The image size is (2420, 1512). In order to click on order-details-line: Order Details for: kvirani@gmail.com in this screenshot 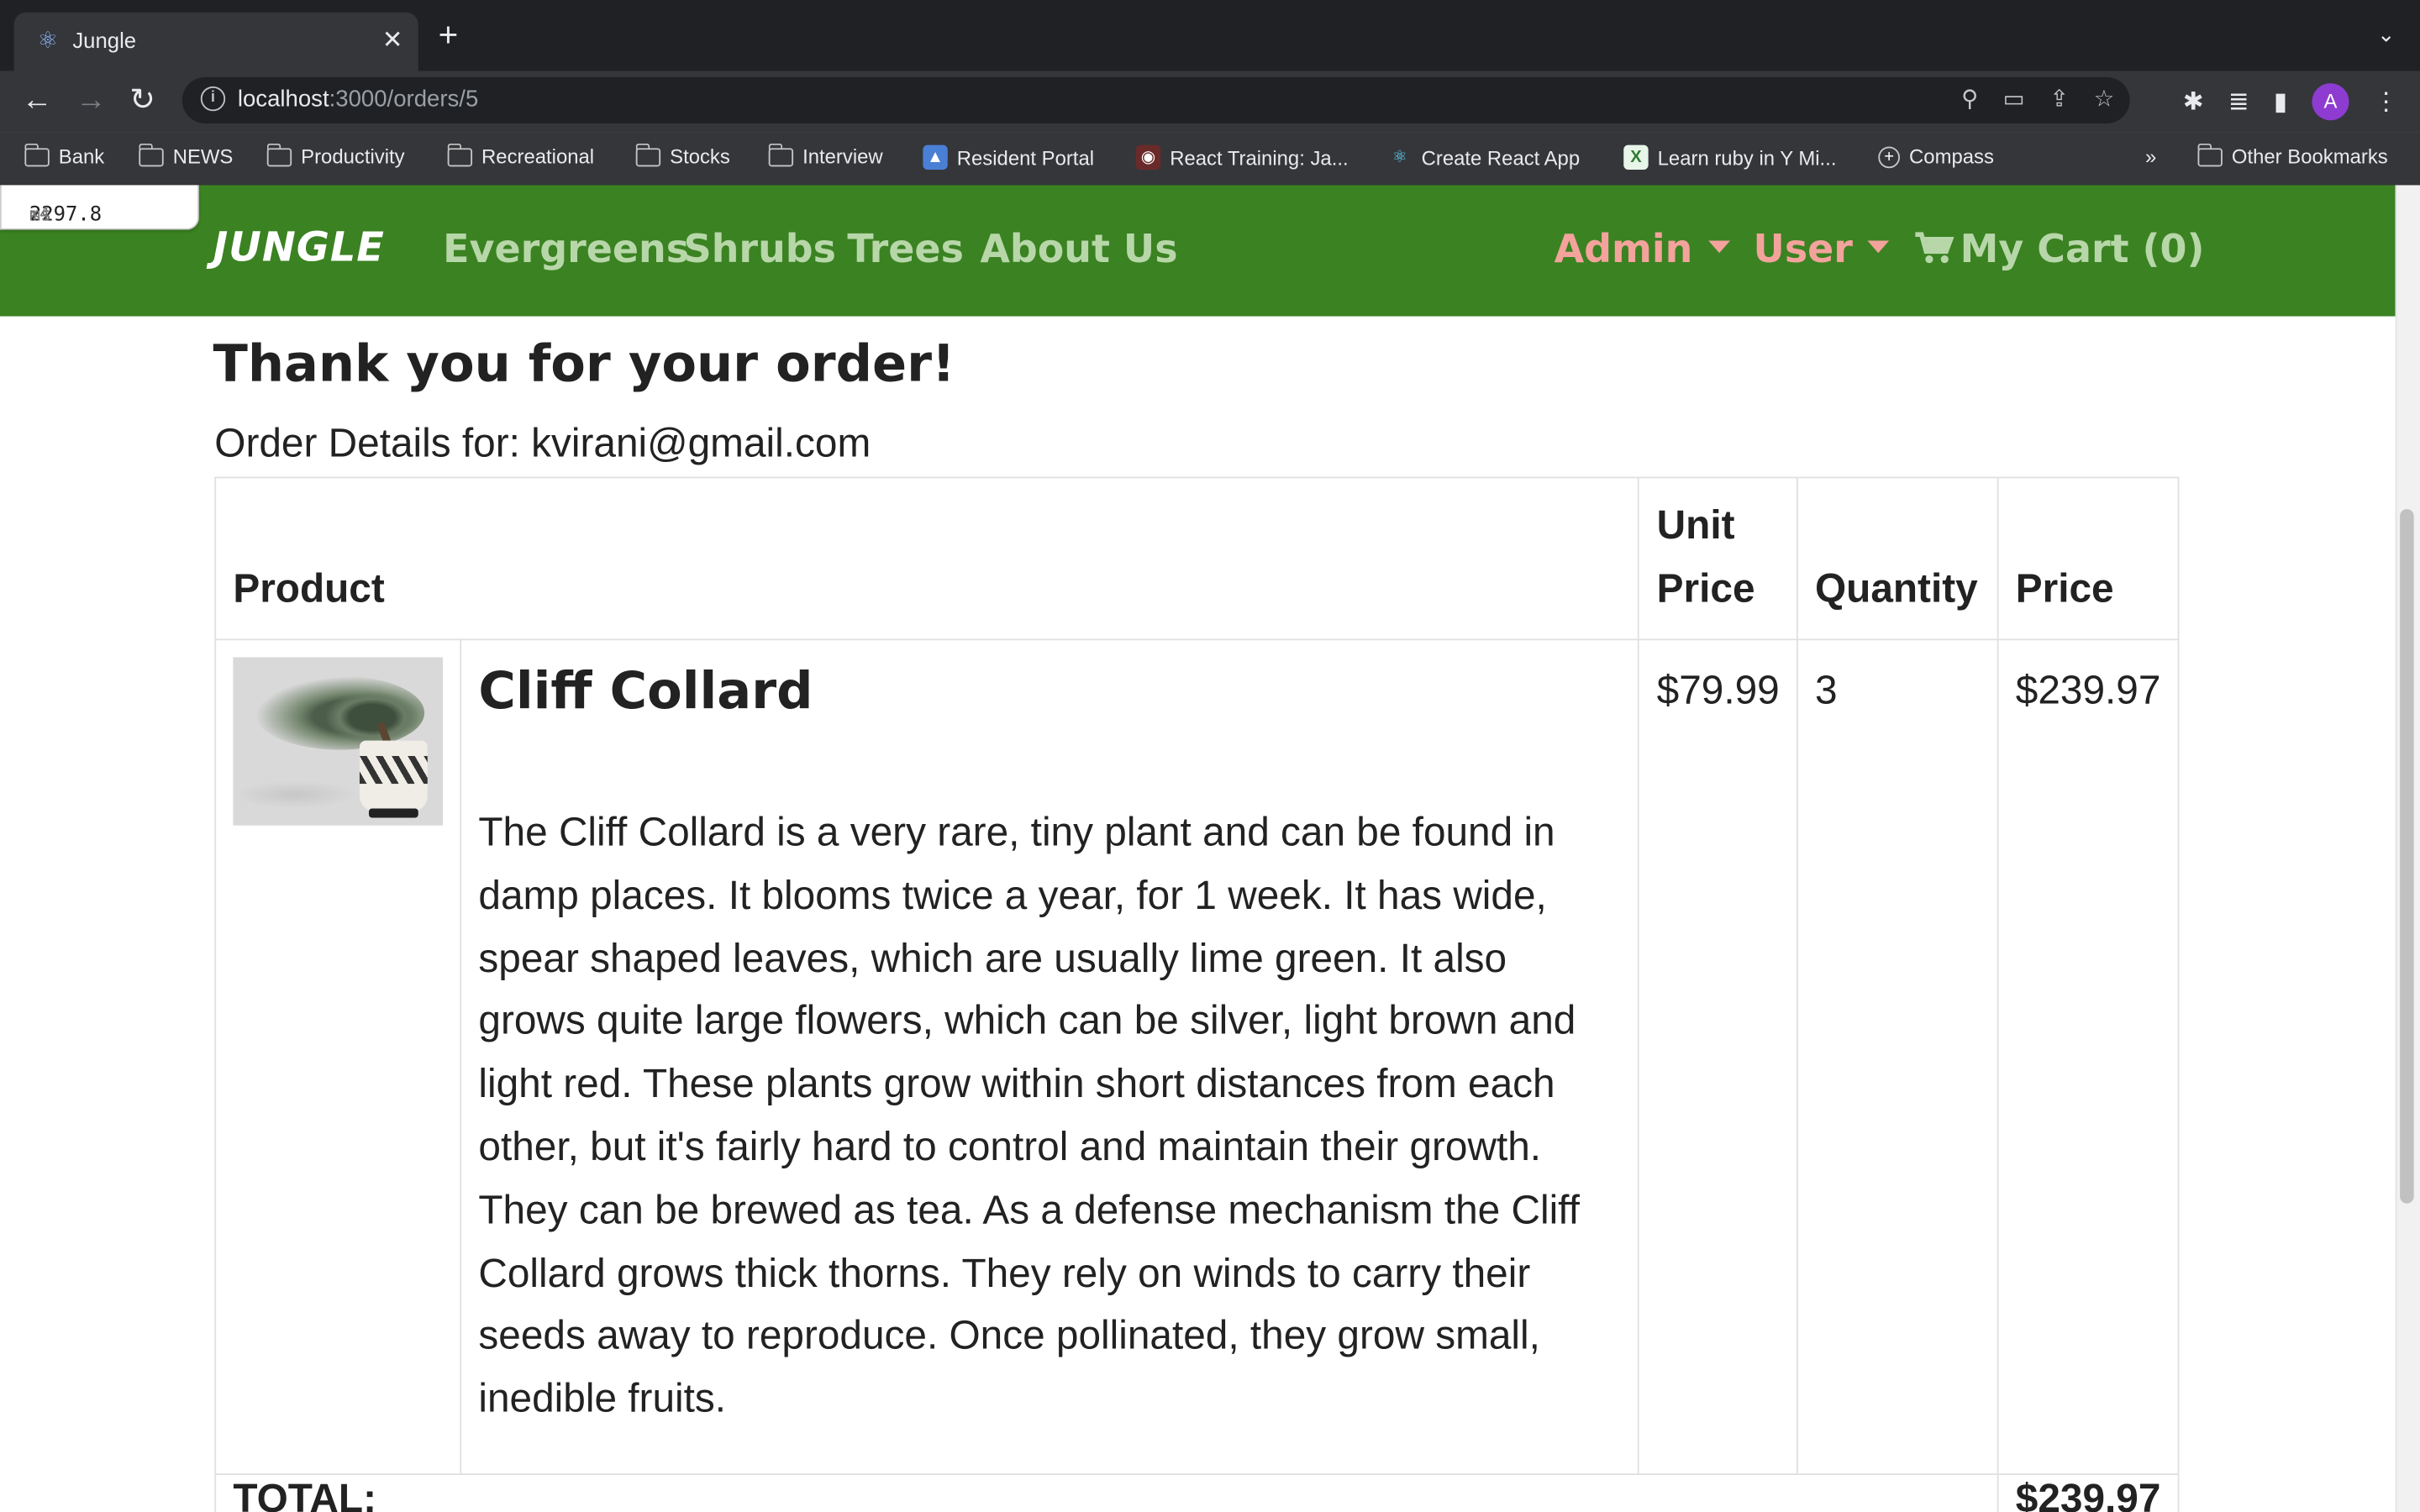, I will do `click(542, 442)`.